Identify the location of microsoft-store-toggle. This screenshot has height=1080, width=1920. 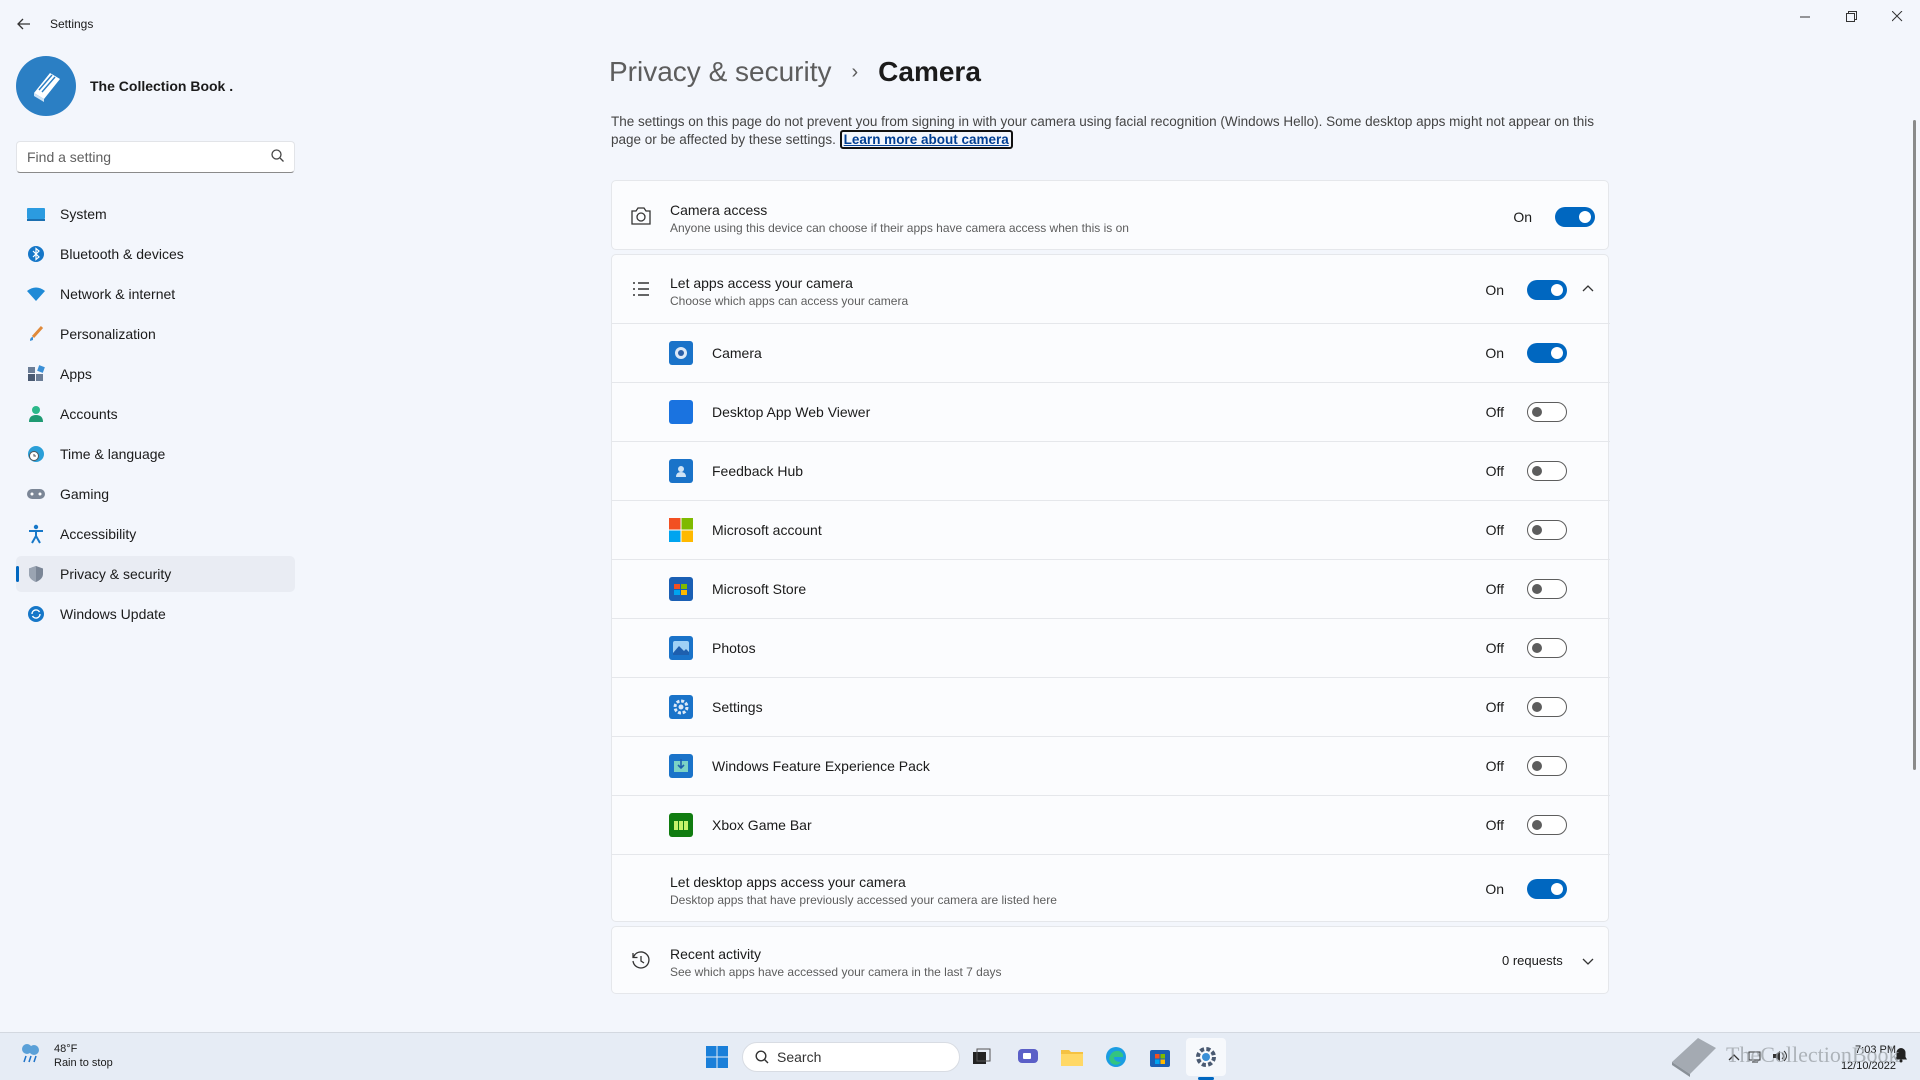
(1547, 589).